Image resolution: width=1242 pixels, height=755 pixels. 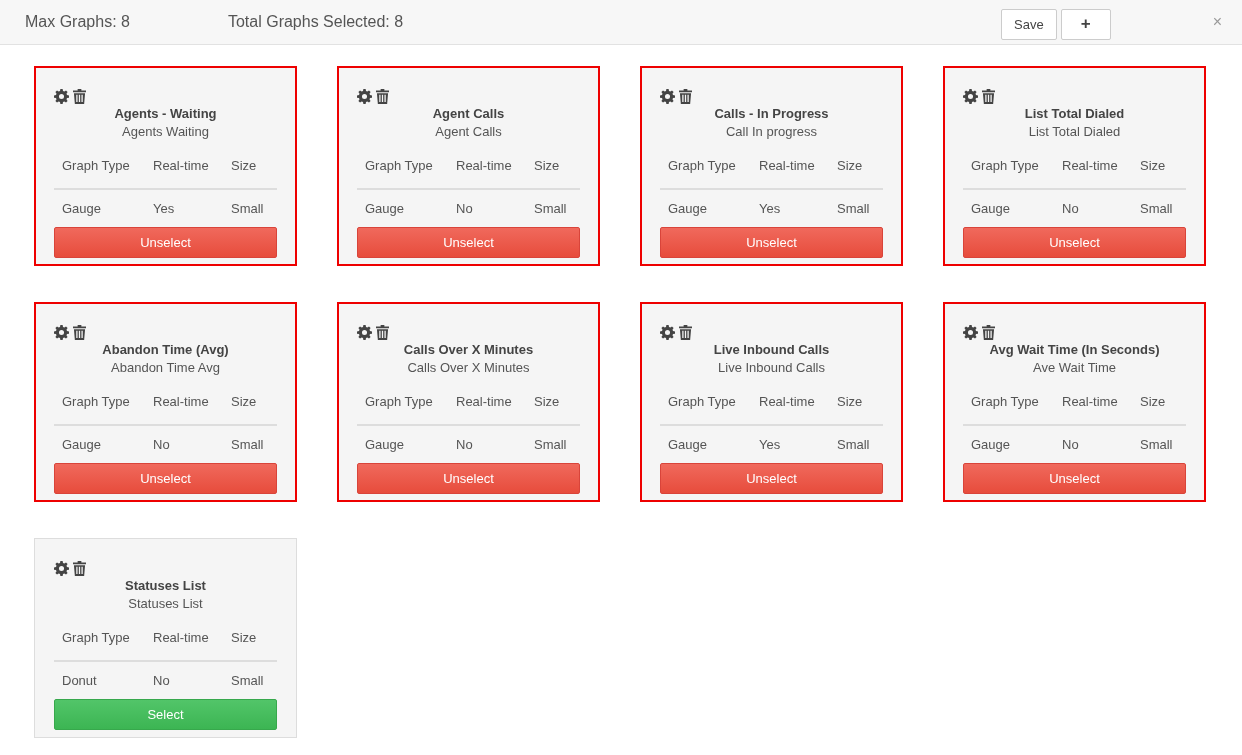 What do you see at coordinates (1029, 24) in the screenshot?
I see `save-button: Save` at bounding box center [1029, 24].